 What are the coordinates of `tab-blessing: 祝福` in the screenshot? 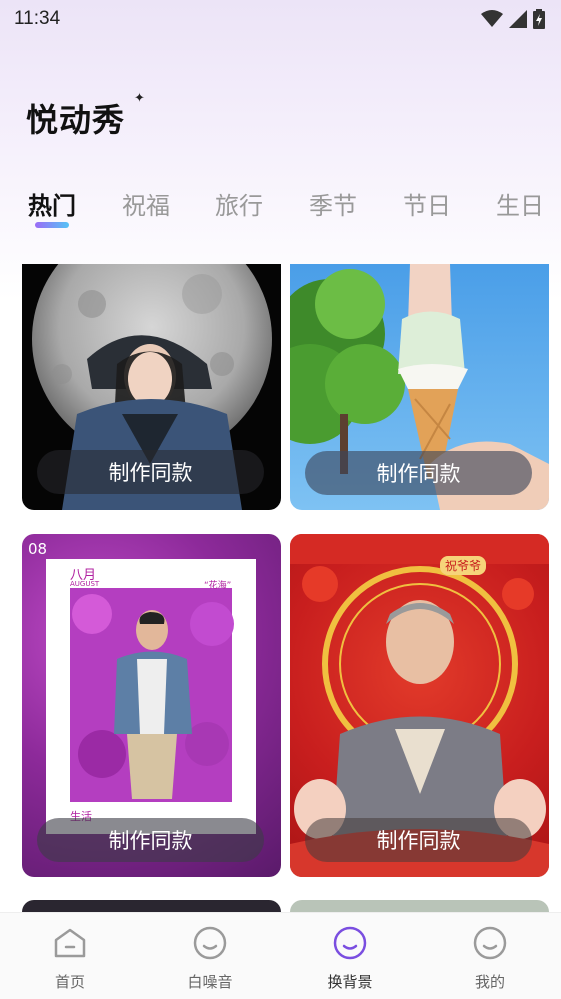 It's located at (146, 203).